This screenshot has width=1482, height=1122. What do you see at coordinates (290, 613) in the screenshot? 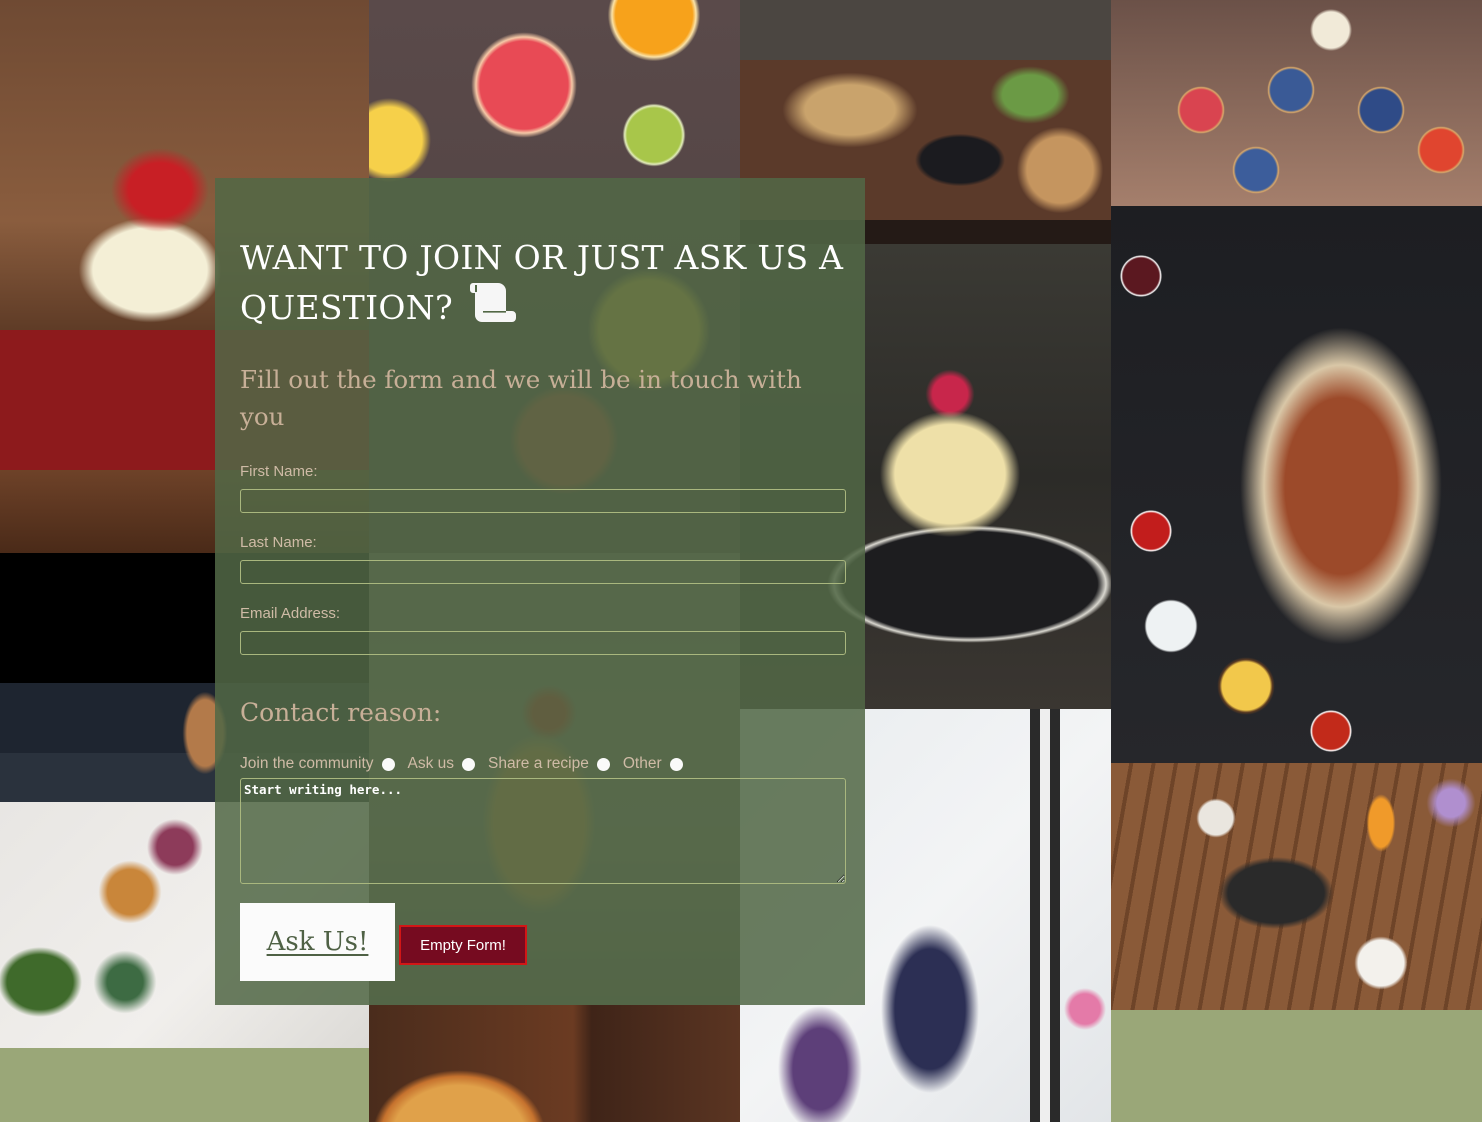
I see `email-label: Email Address:` at bounding box center [290, 613].